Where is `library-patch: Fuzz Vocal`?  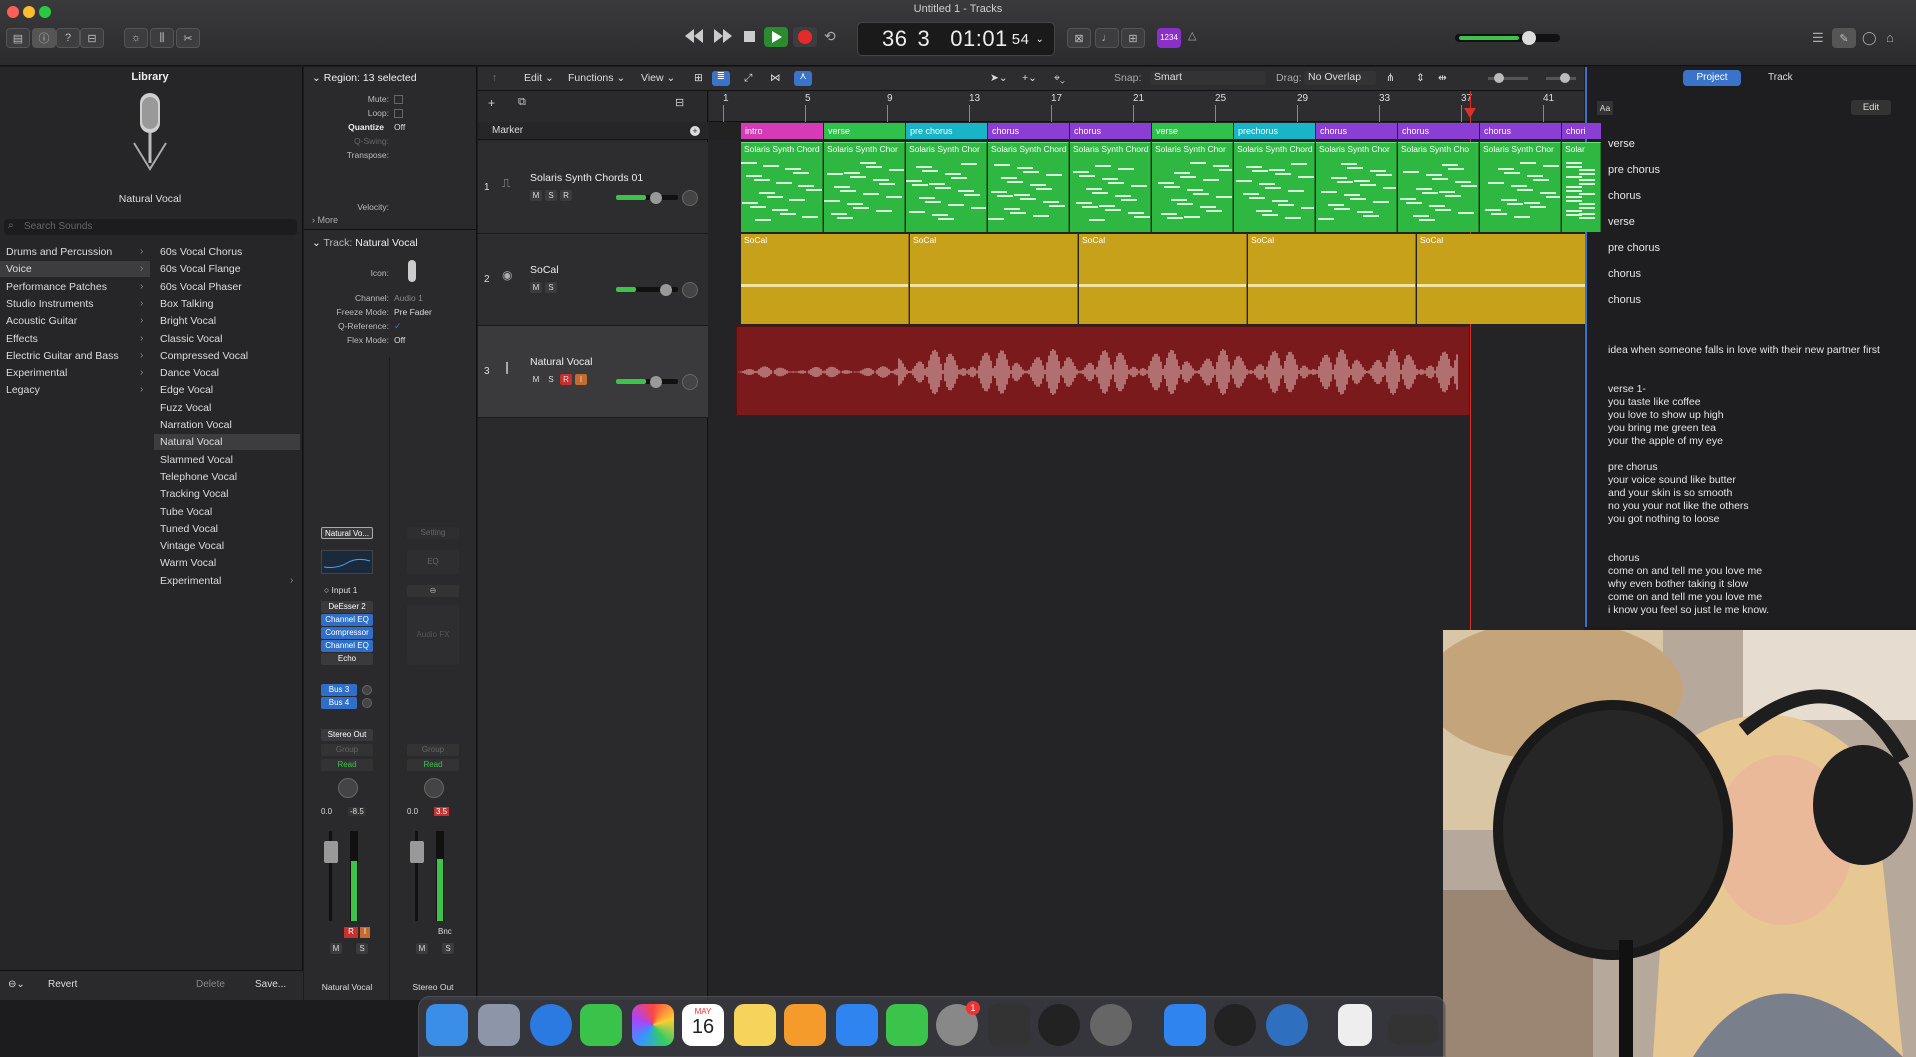
library-patch: Fuzz Vocal is located at coordinates (227, 408).